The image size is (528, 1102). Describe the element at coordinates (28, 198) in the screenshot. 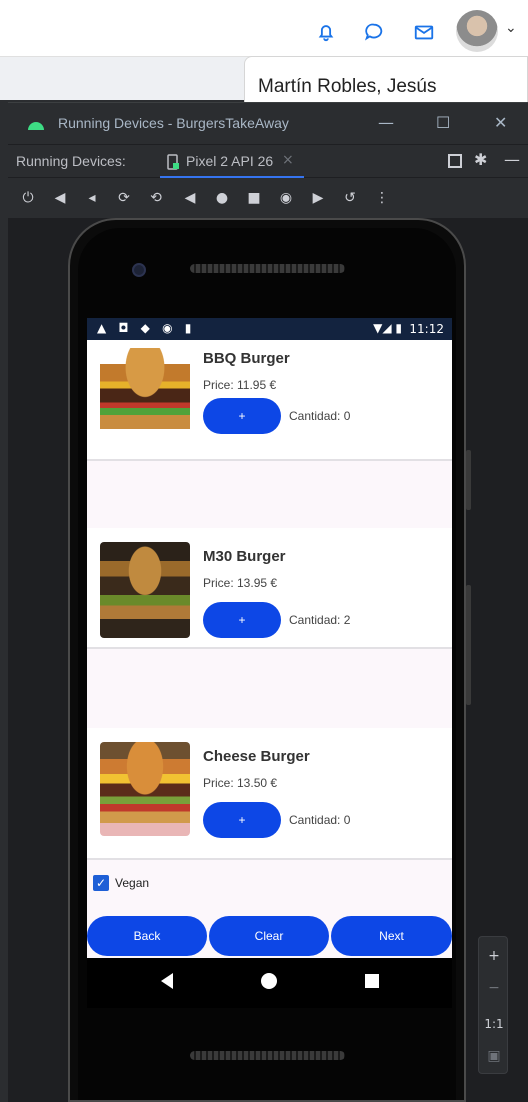

I see `power-icon: ⏻` at that location.